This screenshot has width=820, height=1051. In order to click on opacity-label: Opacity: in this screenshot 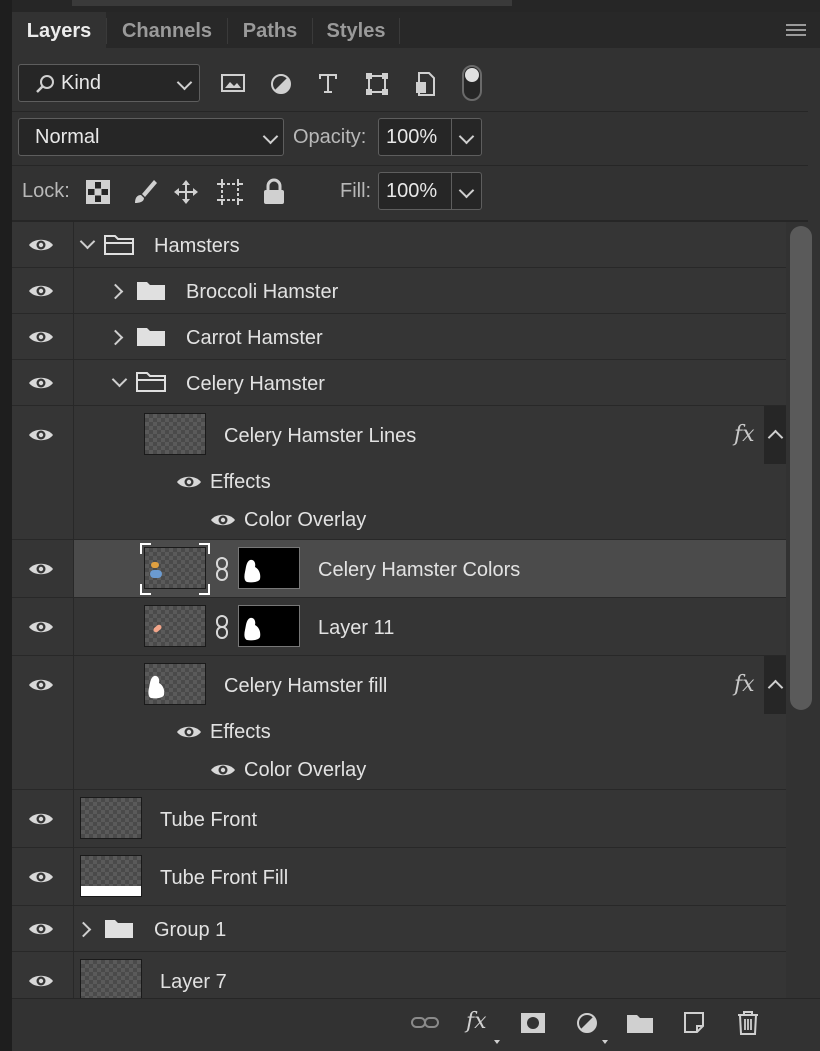, I will do `click(330, 137)`.